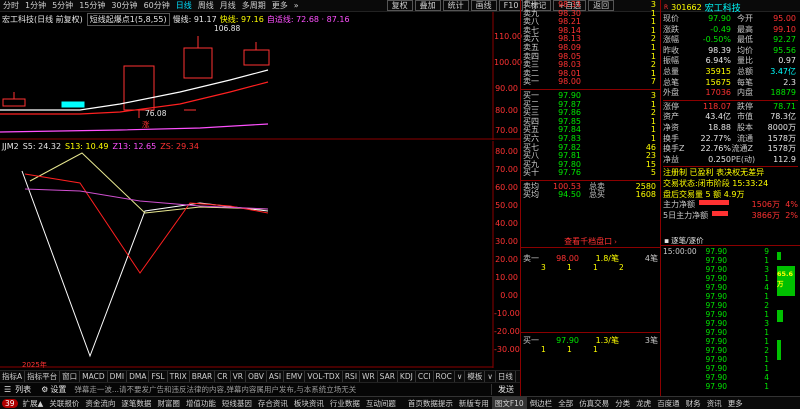  I want to click on tab-template: 模板, so click(475, 376).